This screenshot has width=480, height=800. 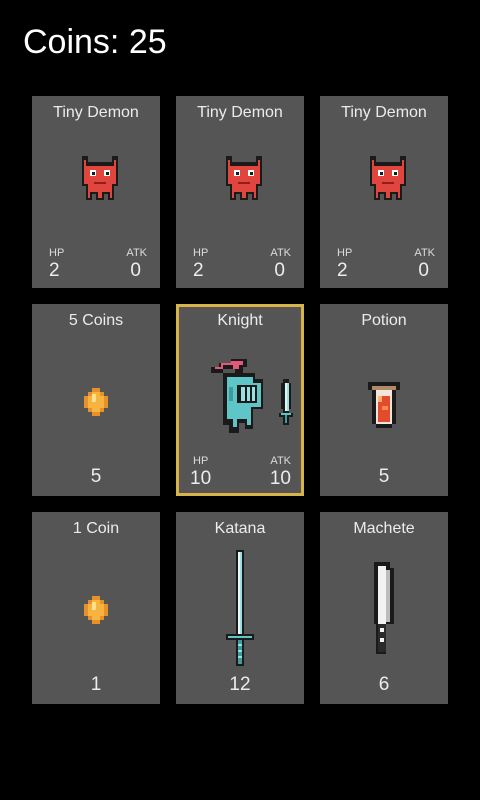 I want to click on hp-value: 10, so click(x=201, y=478).